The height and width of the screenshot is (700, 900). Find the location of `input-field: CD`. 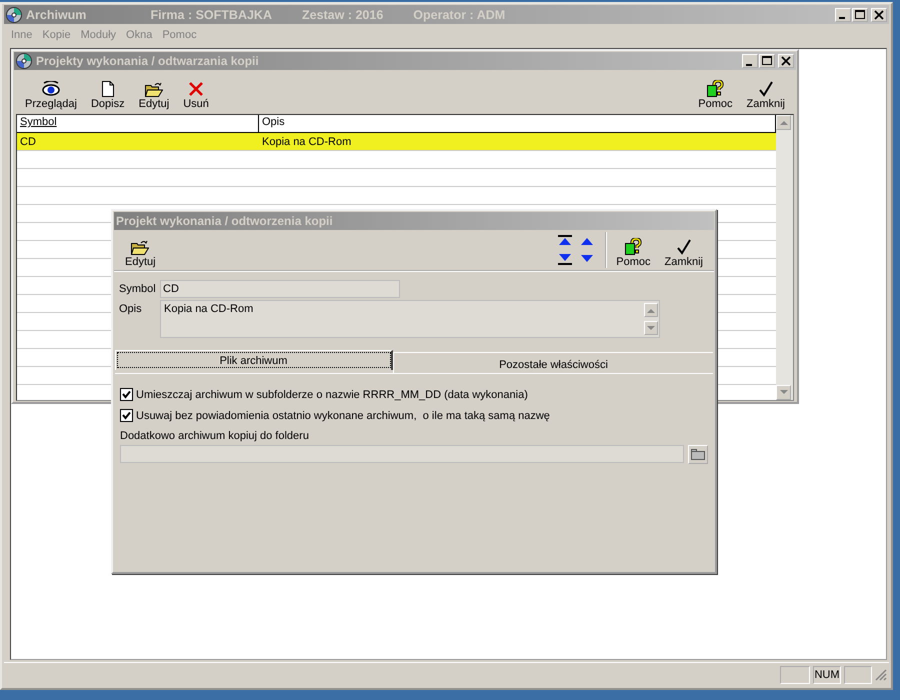

input-field: CD is located at coordinates (280, 289).